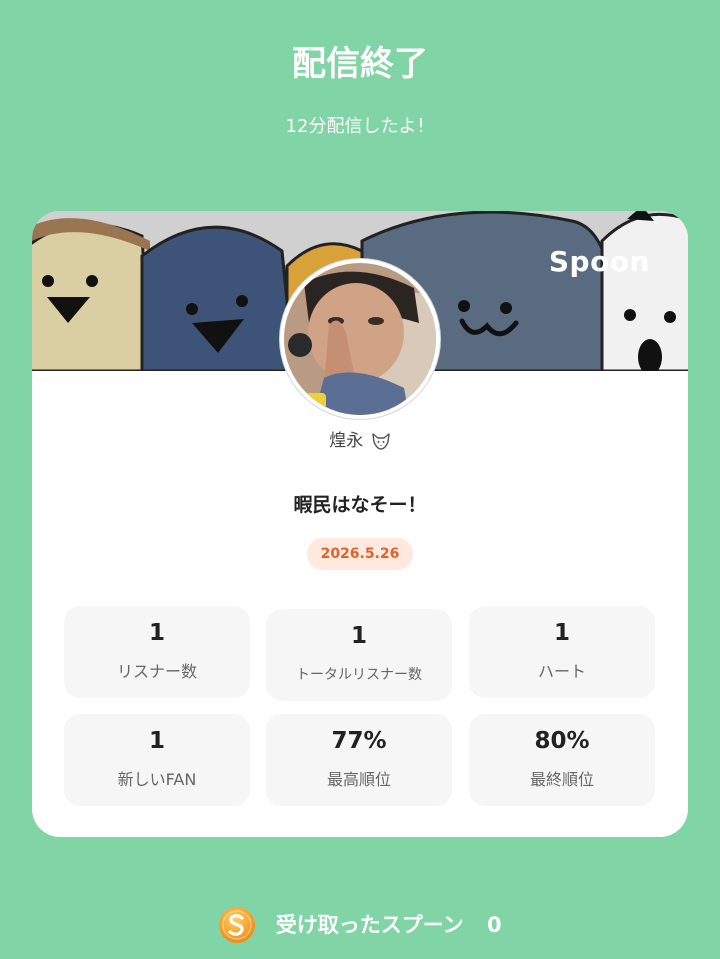 The width and height of the screenshot is (720, 959). Describe the element at coordinates (359, 655) in the screenshot. I see `stat-total-listeners: 1 トータルリスナー数` at that location.